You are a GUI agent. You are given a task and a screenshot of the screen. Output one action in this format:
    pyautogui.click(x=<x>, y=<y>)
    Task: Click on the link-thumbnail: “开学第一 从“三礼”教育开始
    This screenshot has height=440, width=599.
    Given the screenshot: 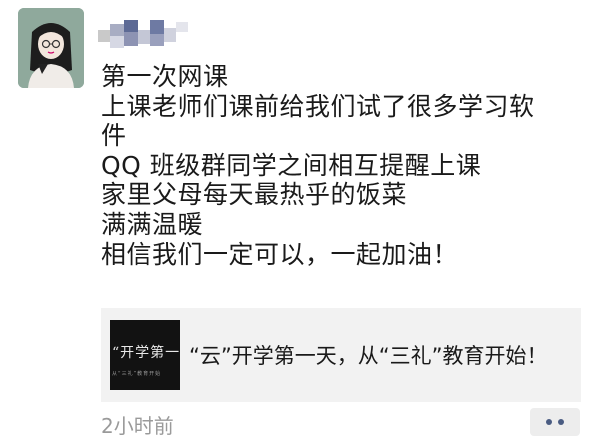 What is the action you would take?
    pyautogui.click(x=145, y=355)
    